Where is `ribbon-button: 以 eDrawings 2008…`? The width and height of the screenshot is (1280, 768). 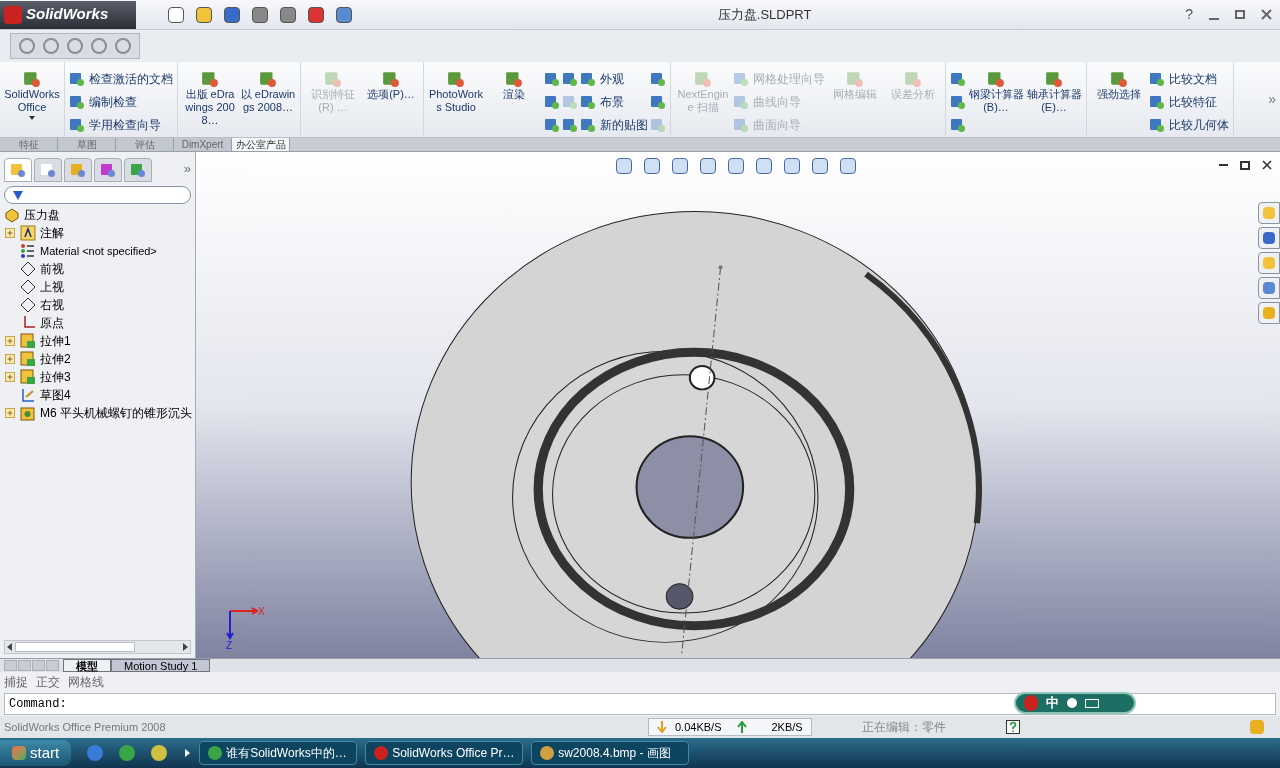
ribbon-button: 以 eDrawings 2008… is located at coordinates (268, 92).